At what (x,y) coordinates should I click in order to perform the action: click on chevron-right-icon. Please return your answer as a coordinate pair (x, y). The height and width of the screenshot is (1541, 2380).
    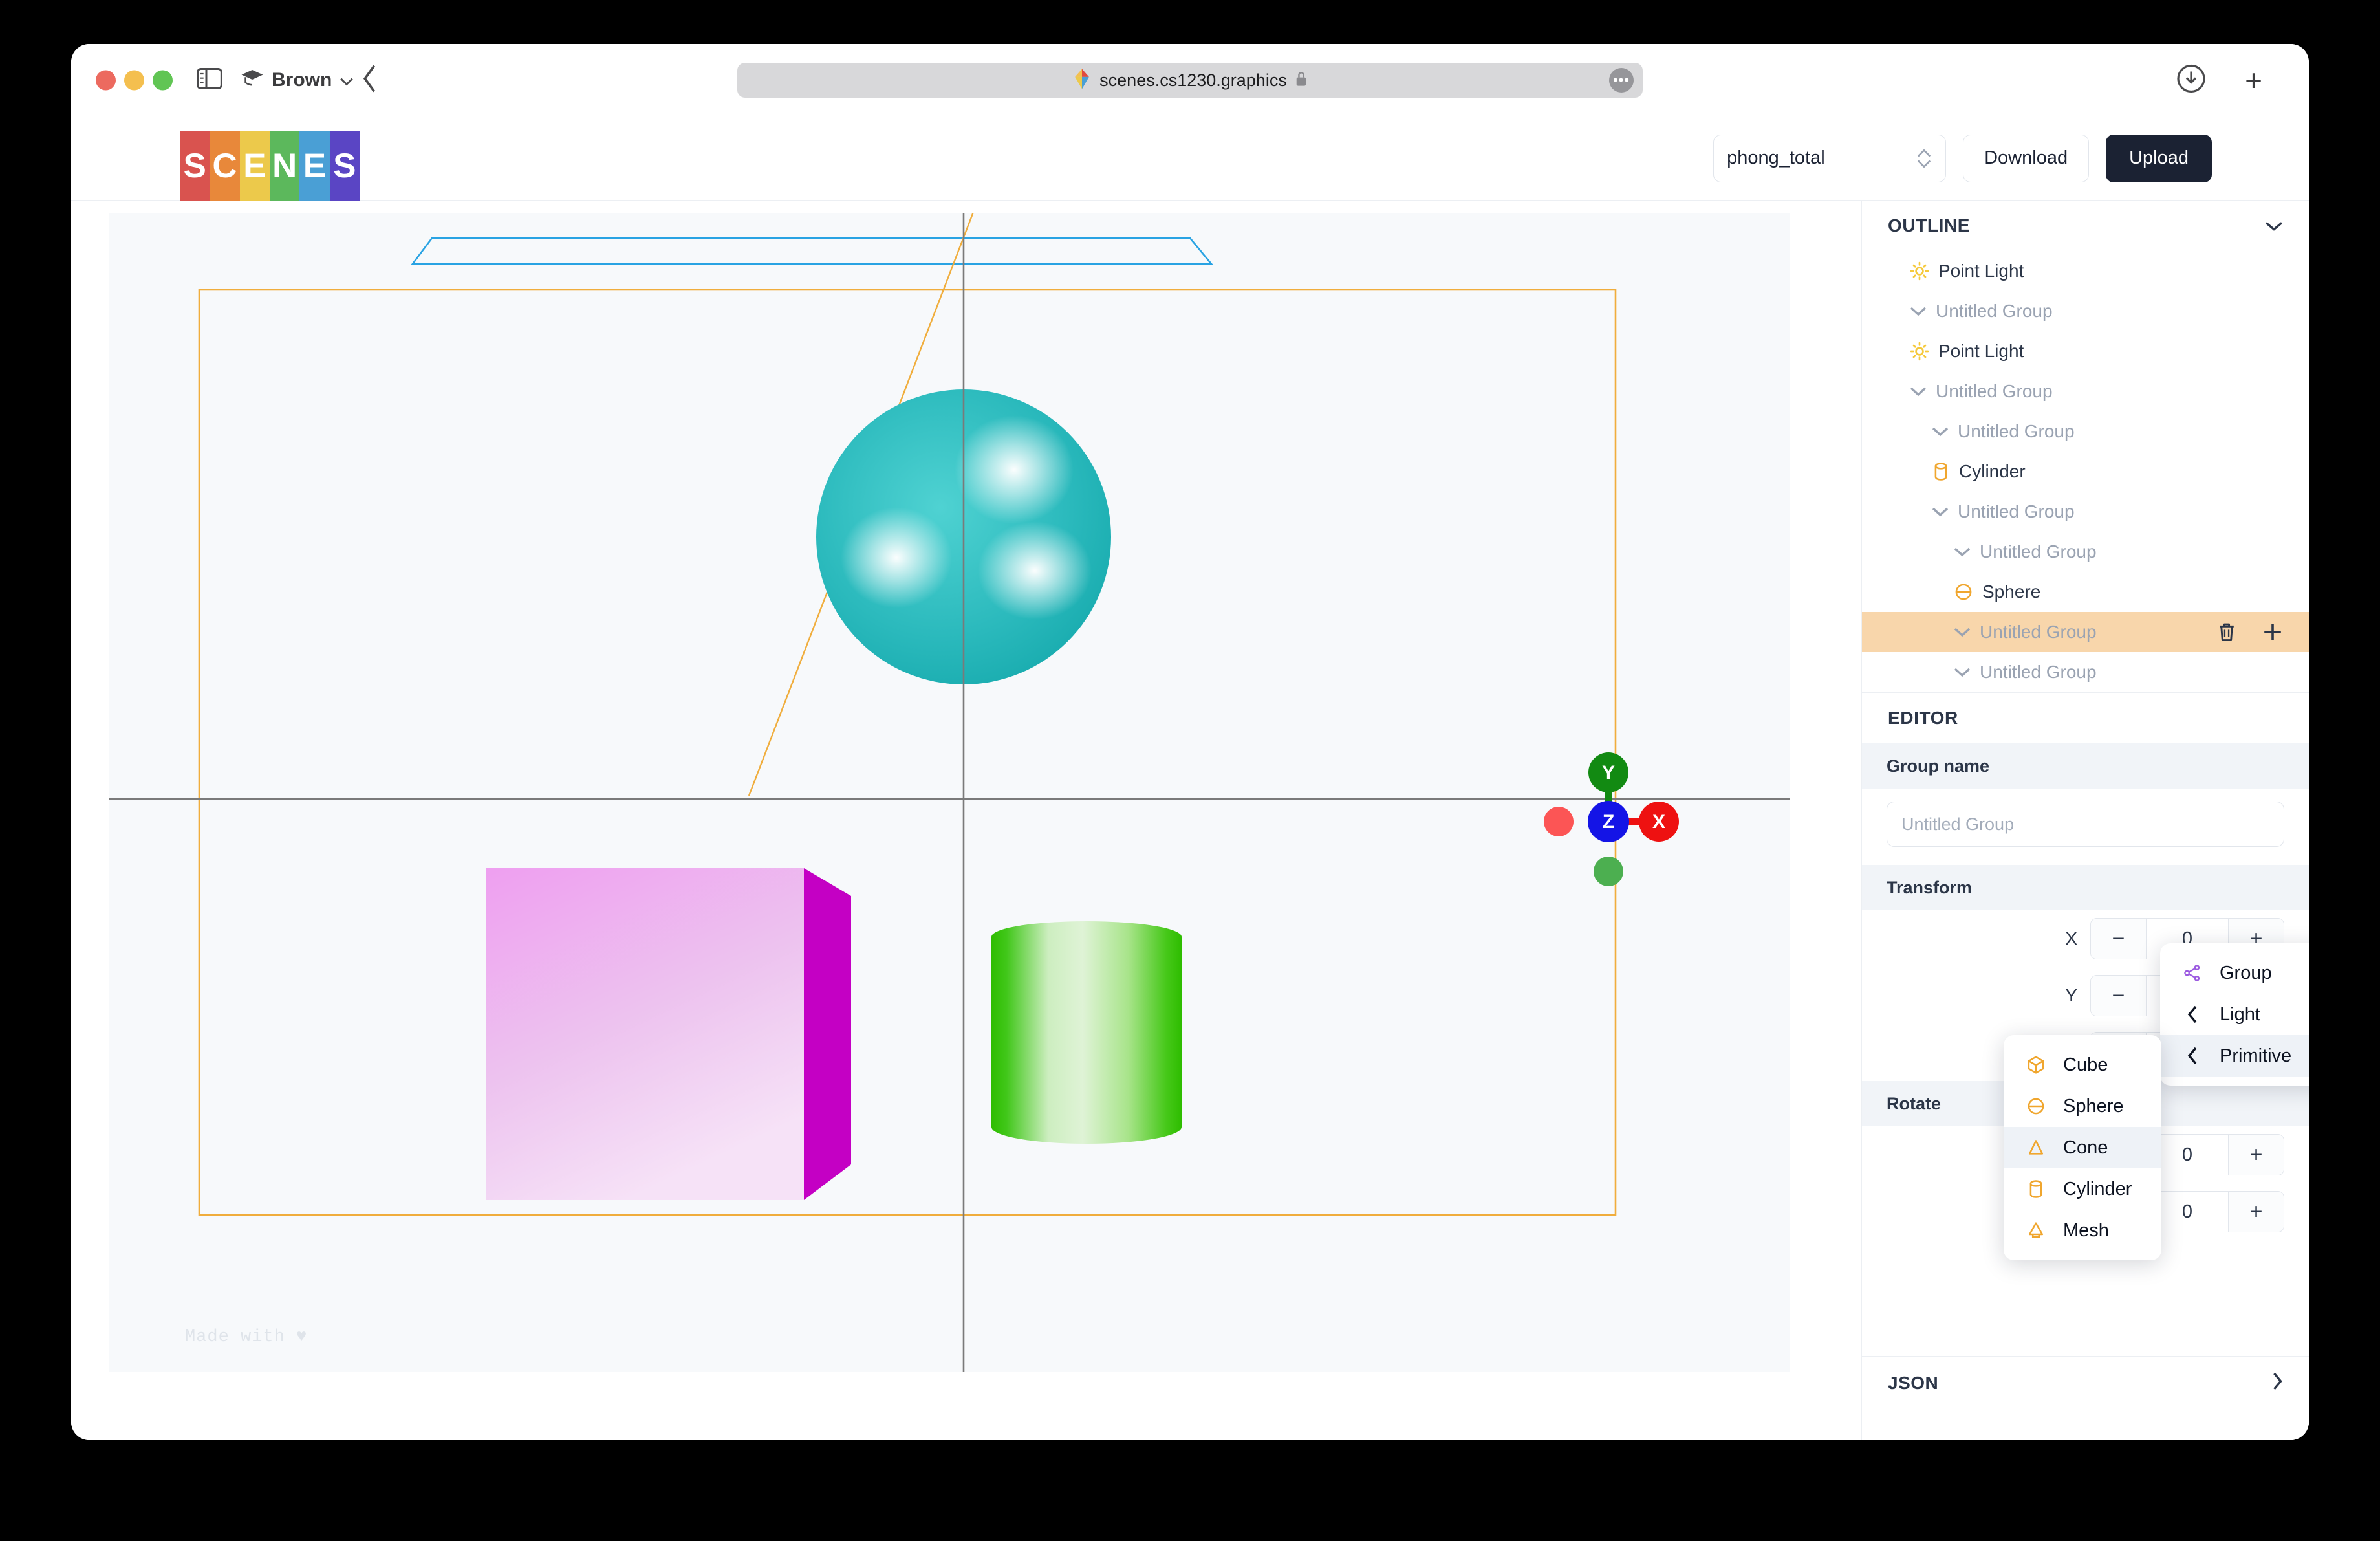
    Looking at the image, I should click on (2277, 1383).